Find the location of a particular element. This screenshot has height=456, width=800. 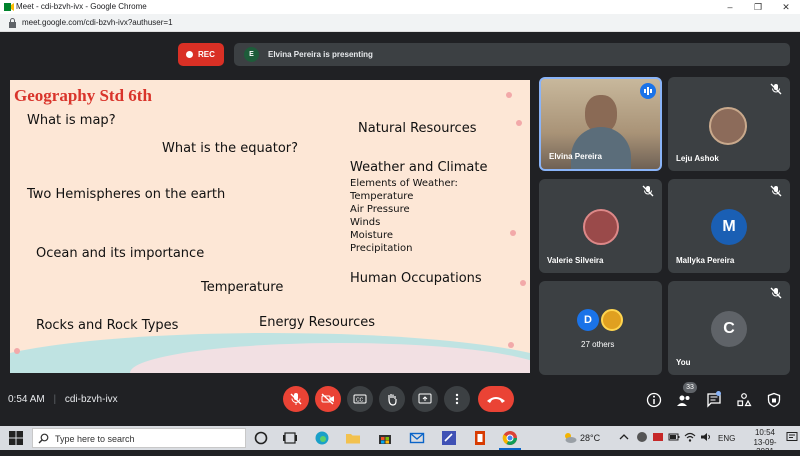

mic-toggle-button is located at coordinates (296, 399).